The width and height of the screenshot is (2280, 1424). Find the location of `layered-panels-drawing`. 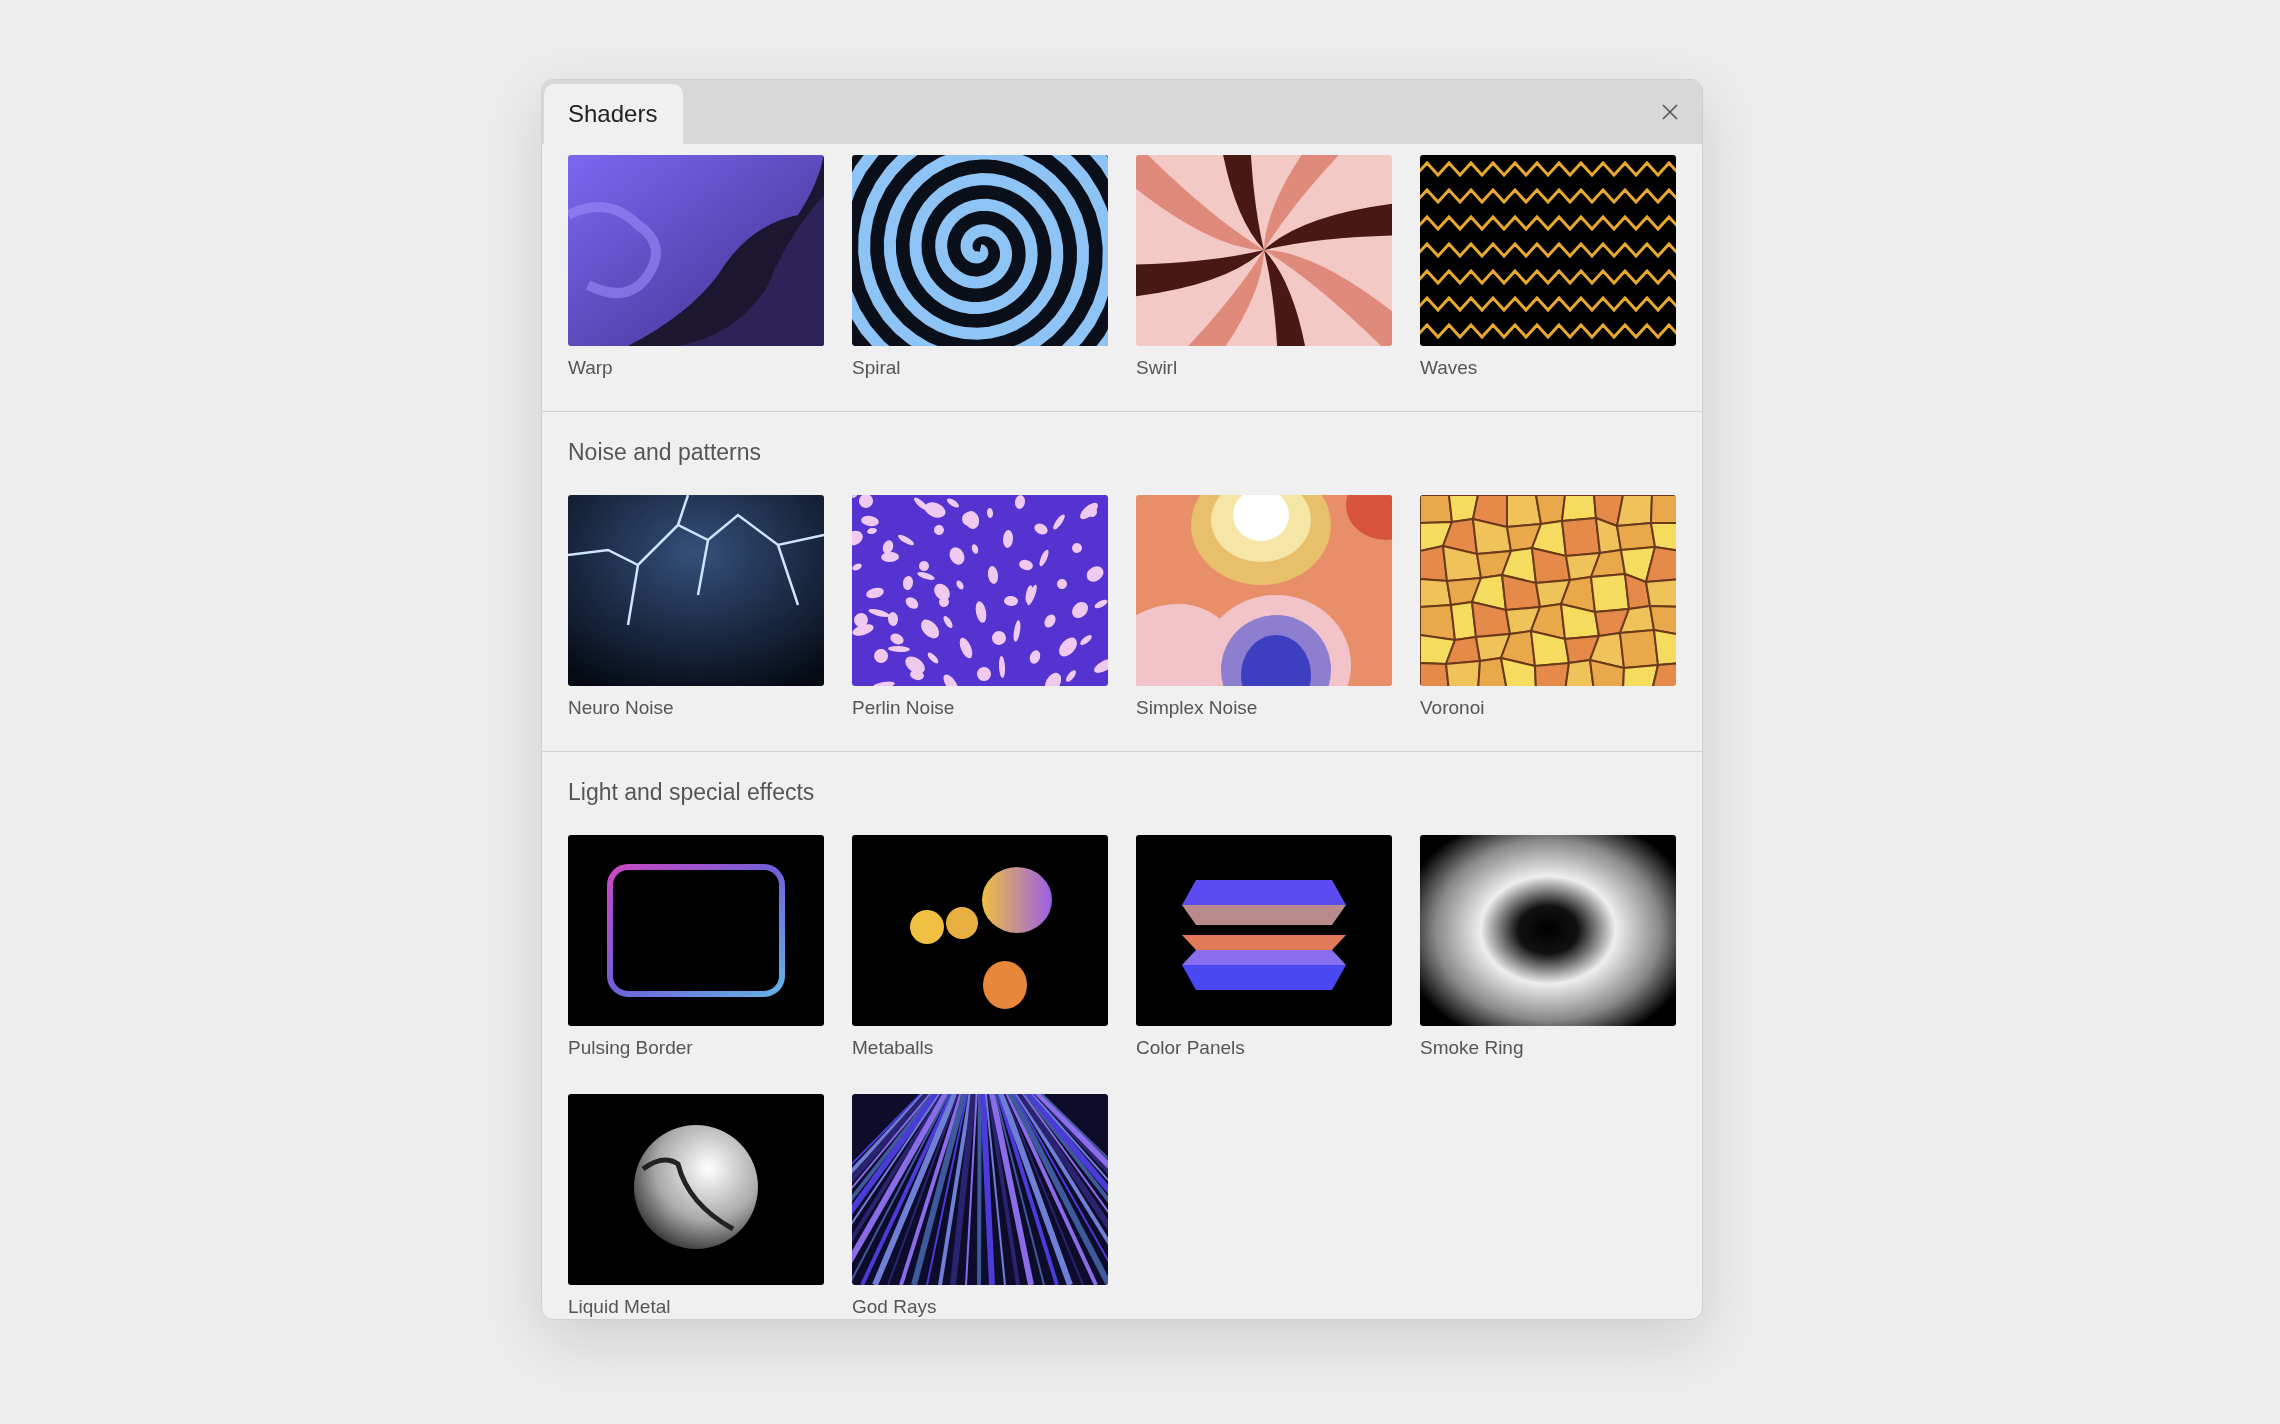

layered-panels-drawing is located at coordinates (1264, 930).